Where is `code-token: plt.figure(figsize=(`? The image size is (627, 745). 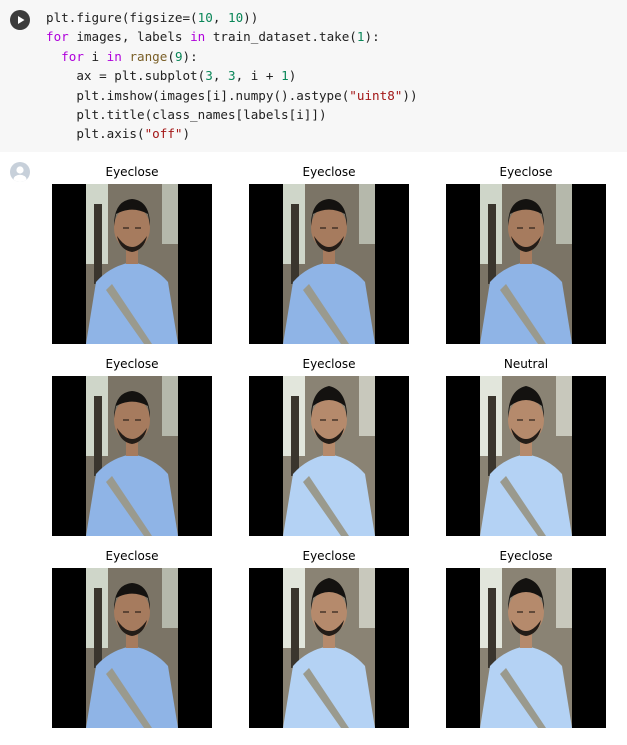
code-token: plt.figure(figsize=( is located at coordinates (122, 17).